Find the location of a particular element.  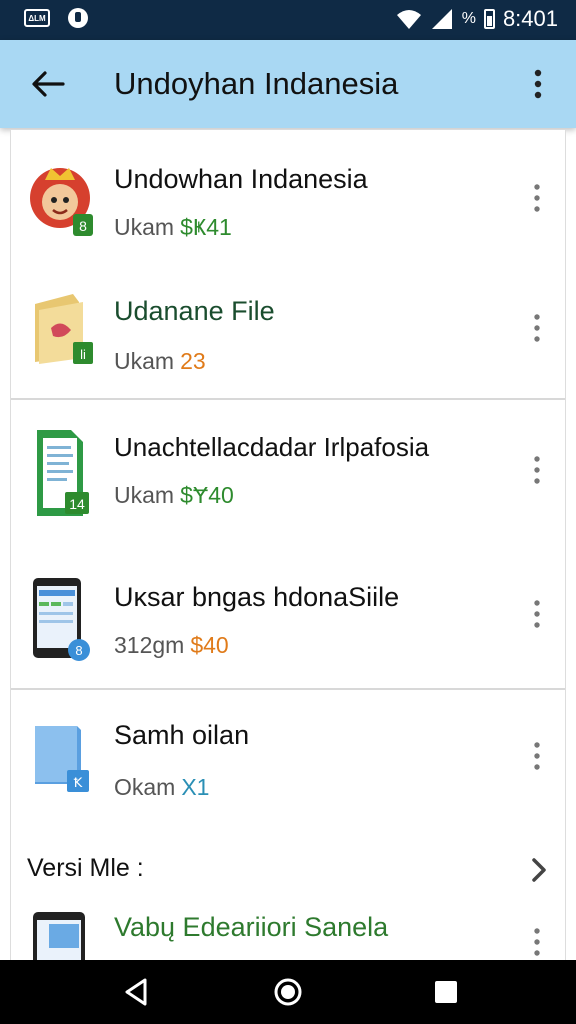

item-price: 23 is located at coordinates (193, 361).